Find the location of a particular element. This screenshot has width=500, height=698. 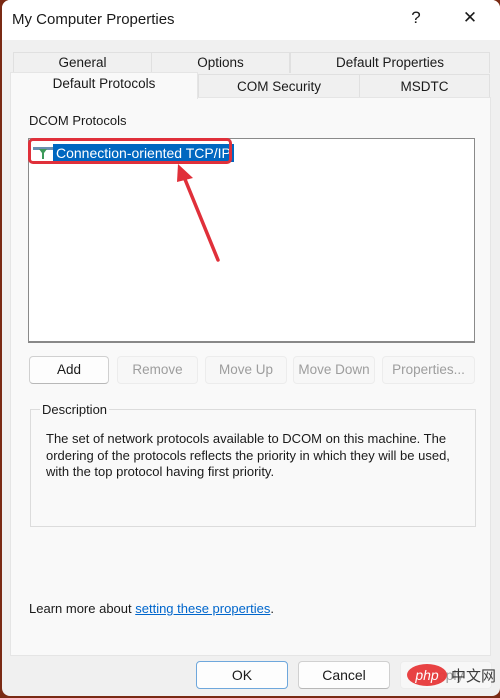

description-label: Description is located at coordinates (75, 409).